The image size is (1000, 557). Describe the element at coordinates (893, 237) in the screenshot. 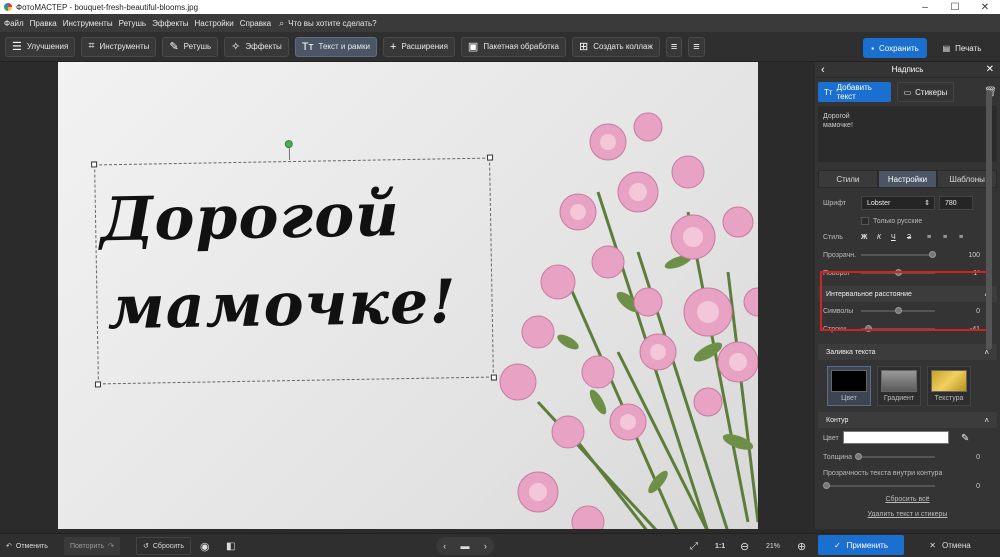

I see `underline-icon: Ч` at that location.